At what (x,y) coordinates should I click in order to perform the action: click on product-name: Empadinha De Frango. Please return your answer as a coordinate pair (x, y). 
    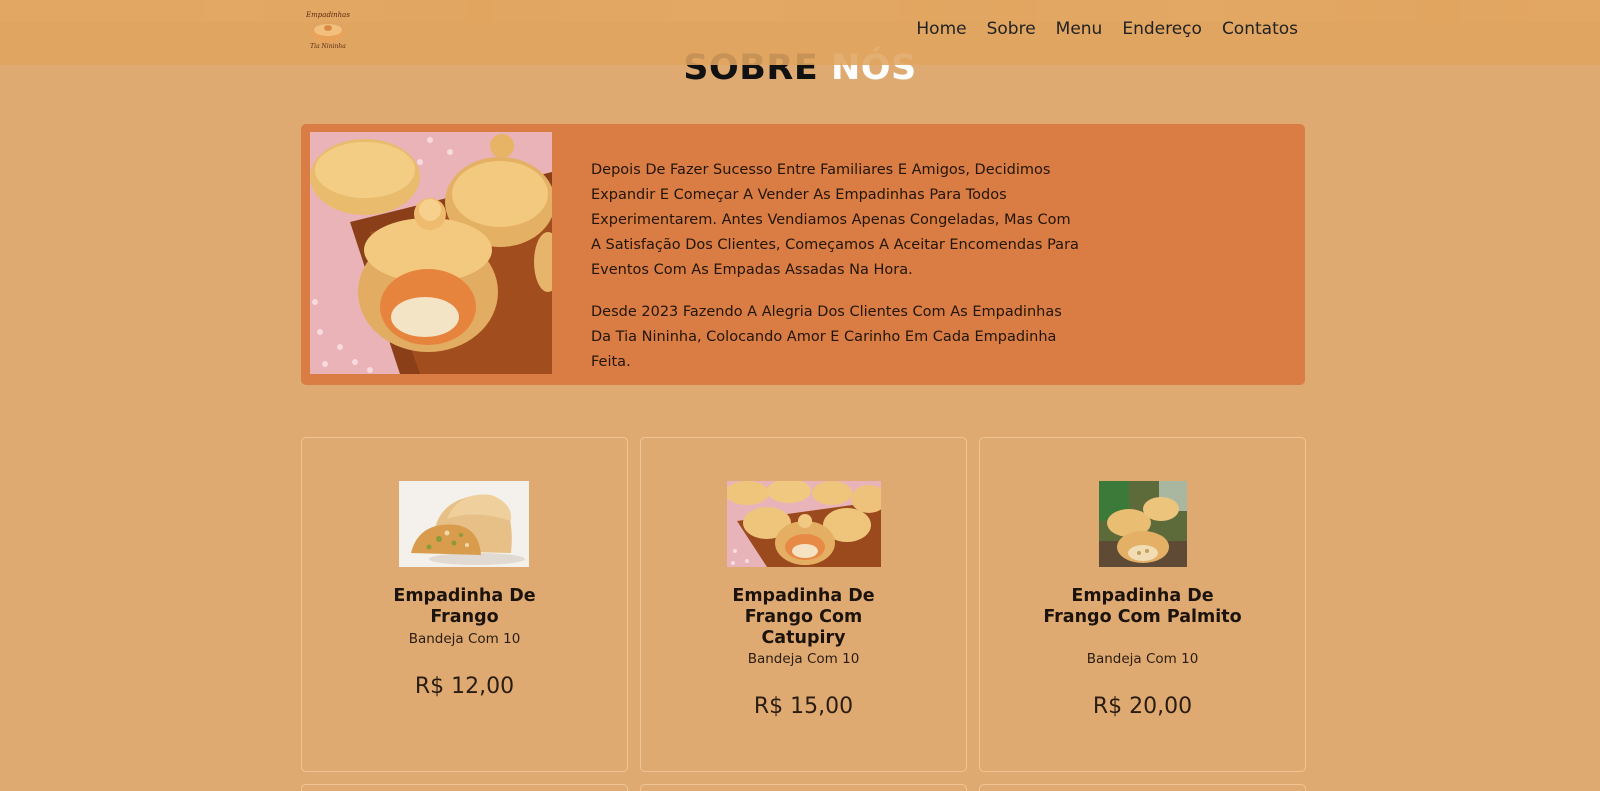
    Looking at the image, I should click on (464, 606).